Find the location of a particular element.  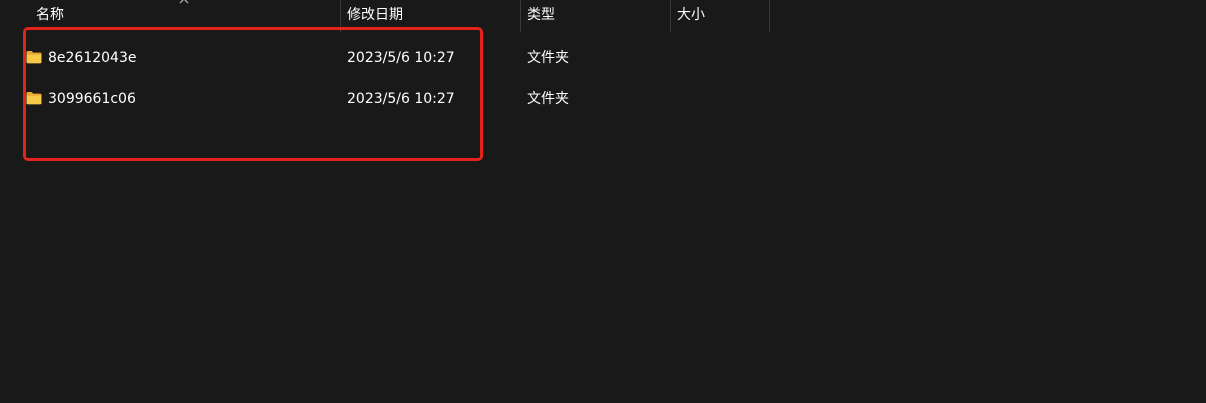

chevron-up-icon is located at coordinates (184, 3).